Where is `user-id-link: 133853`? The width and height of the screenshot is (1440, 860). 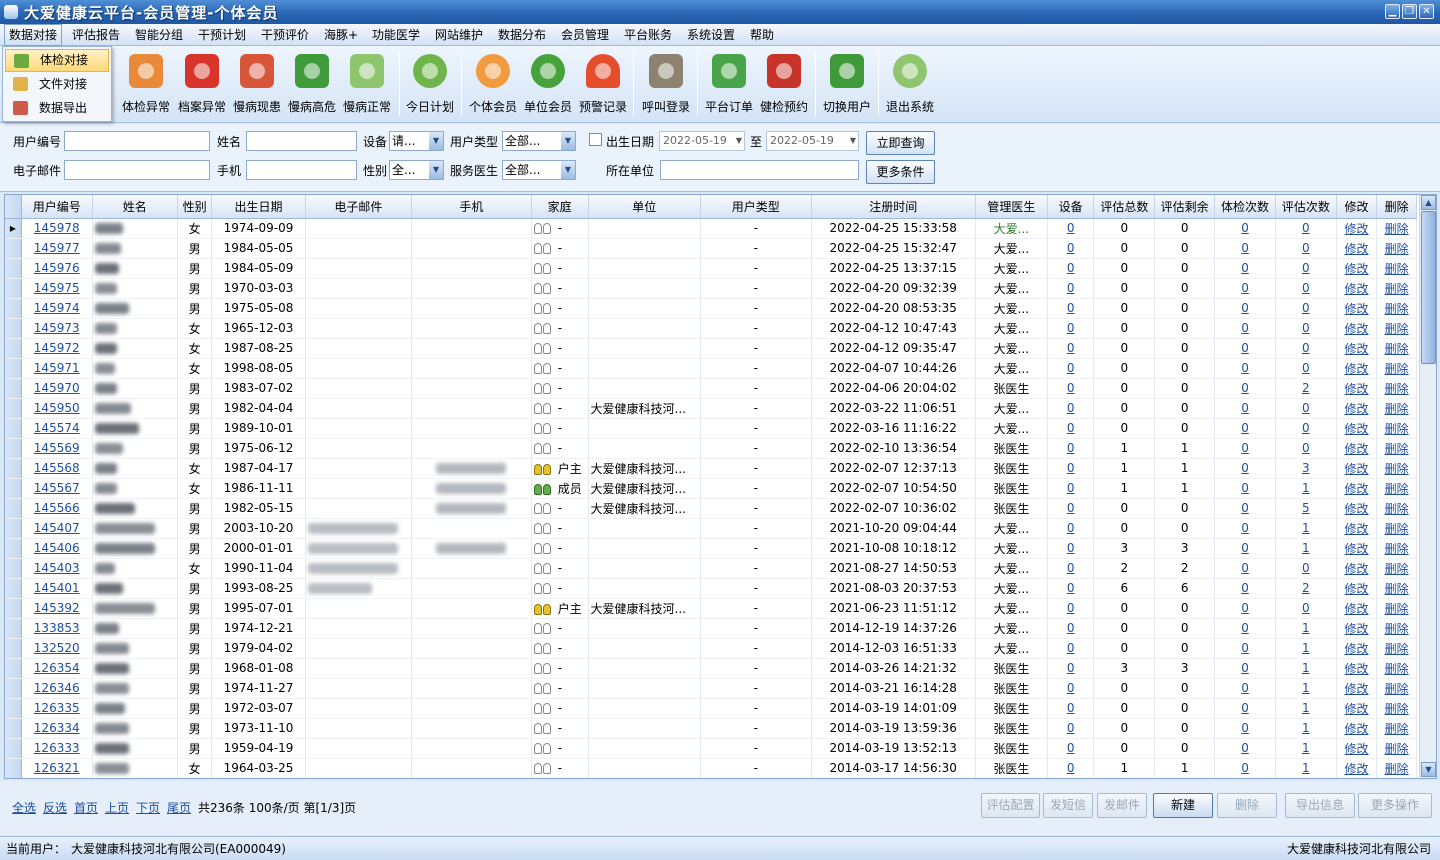
user-id-link: 133853 is located at coordinates (57, 628).